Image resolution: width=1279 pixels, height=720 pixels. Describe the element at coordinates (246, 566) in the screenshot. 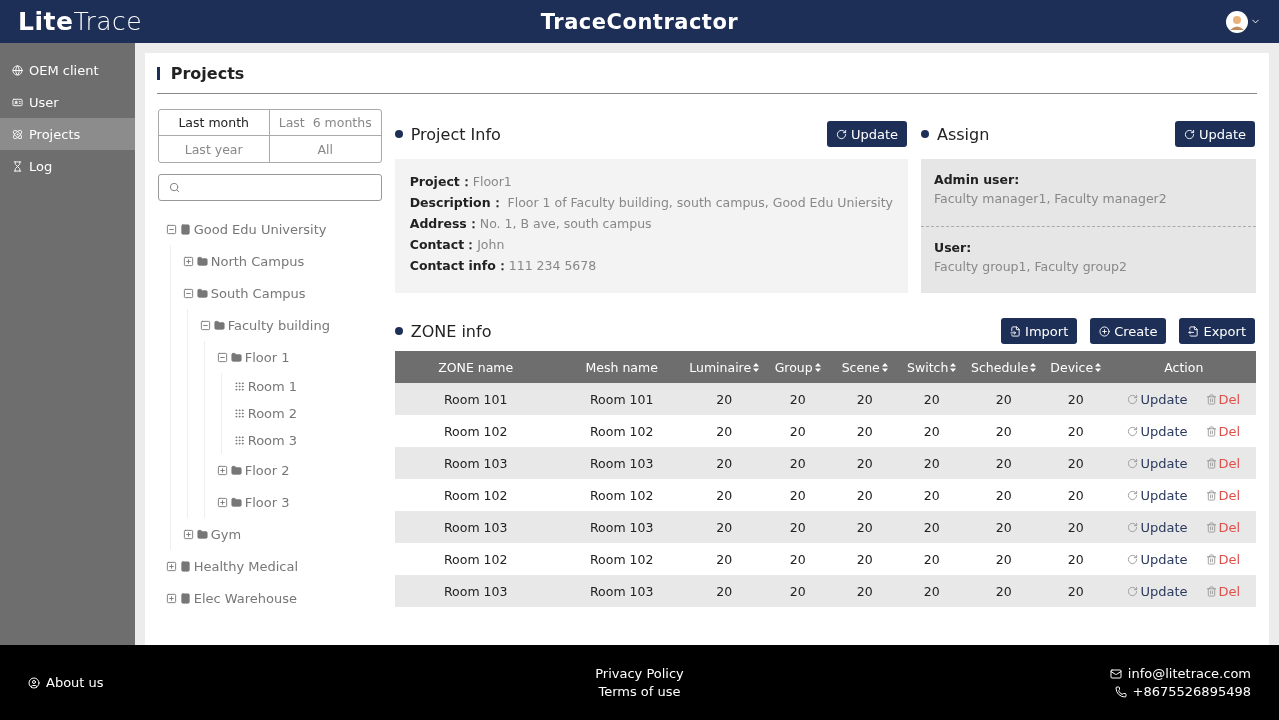

I see `tree-item: Healthy Medical` at that location.